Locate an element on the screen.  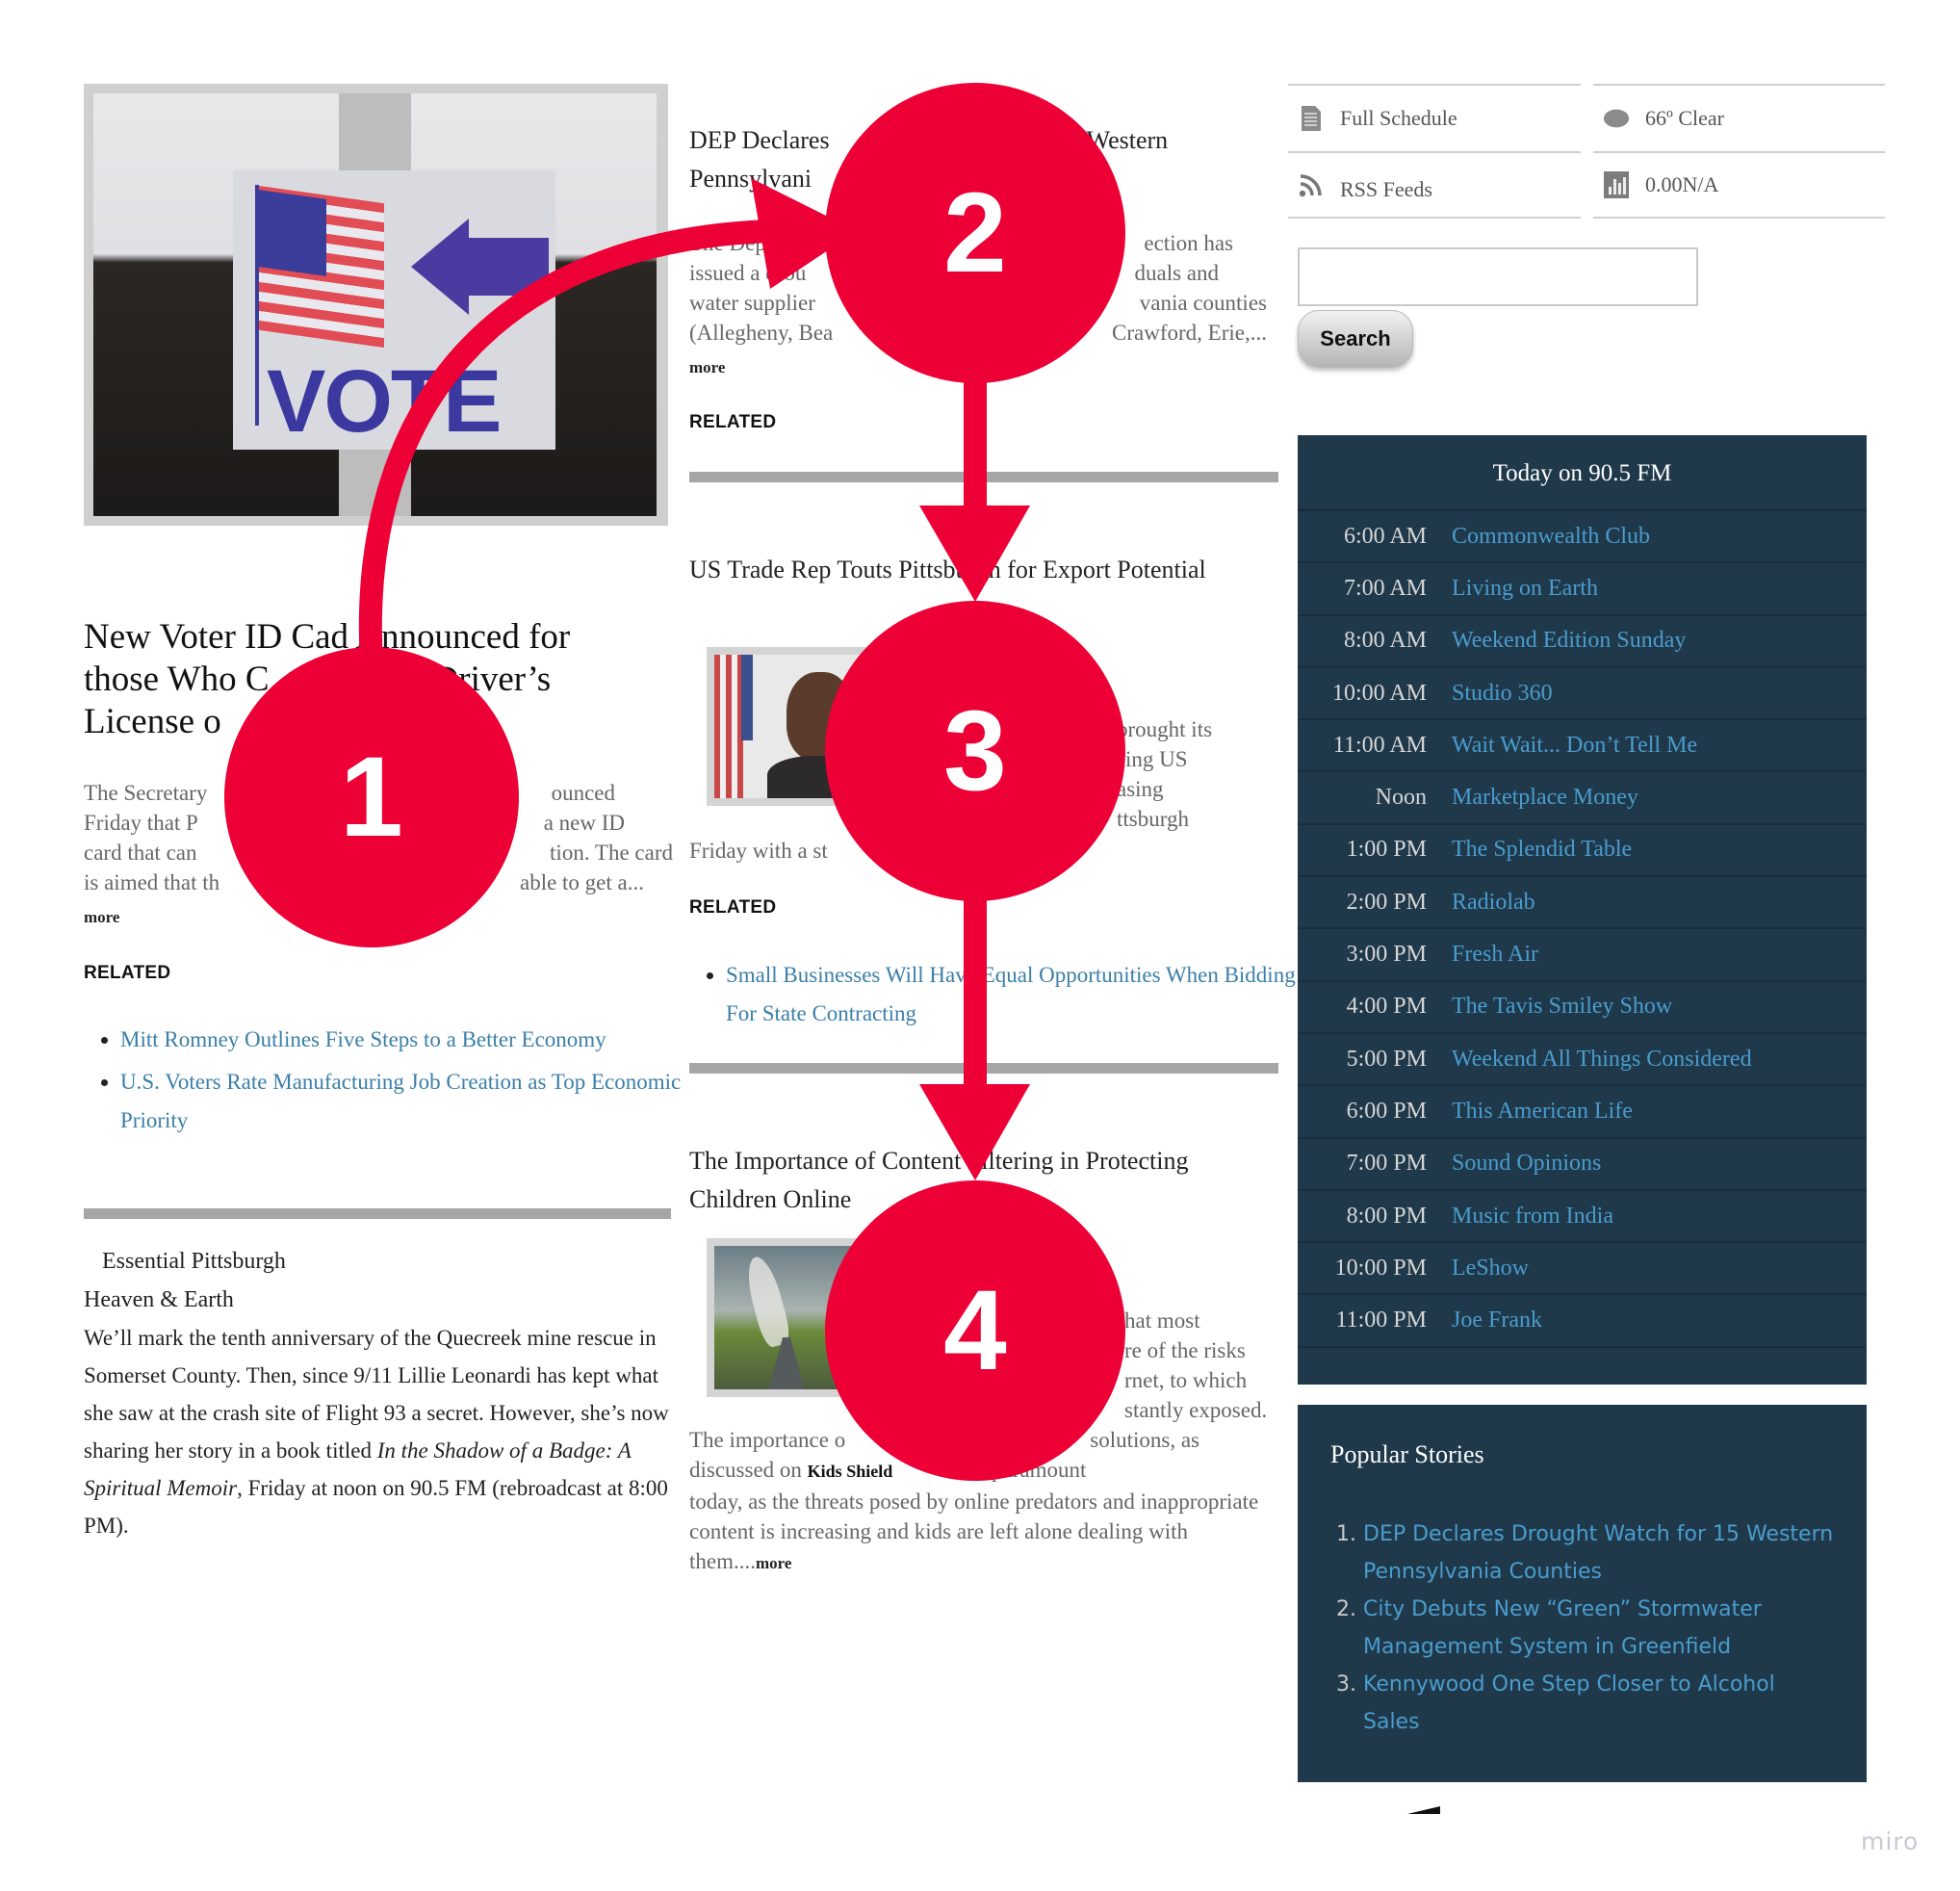
step-badge-4: 4 is located at coordinates (975, 1331).